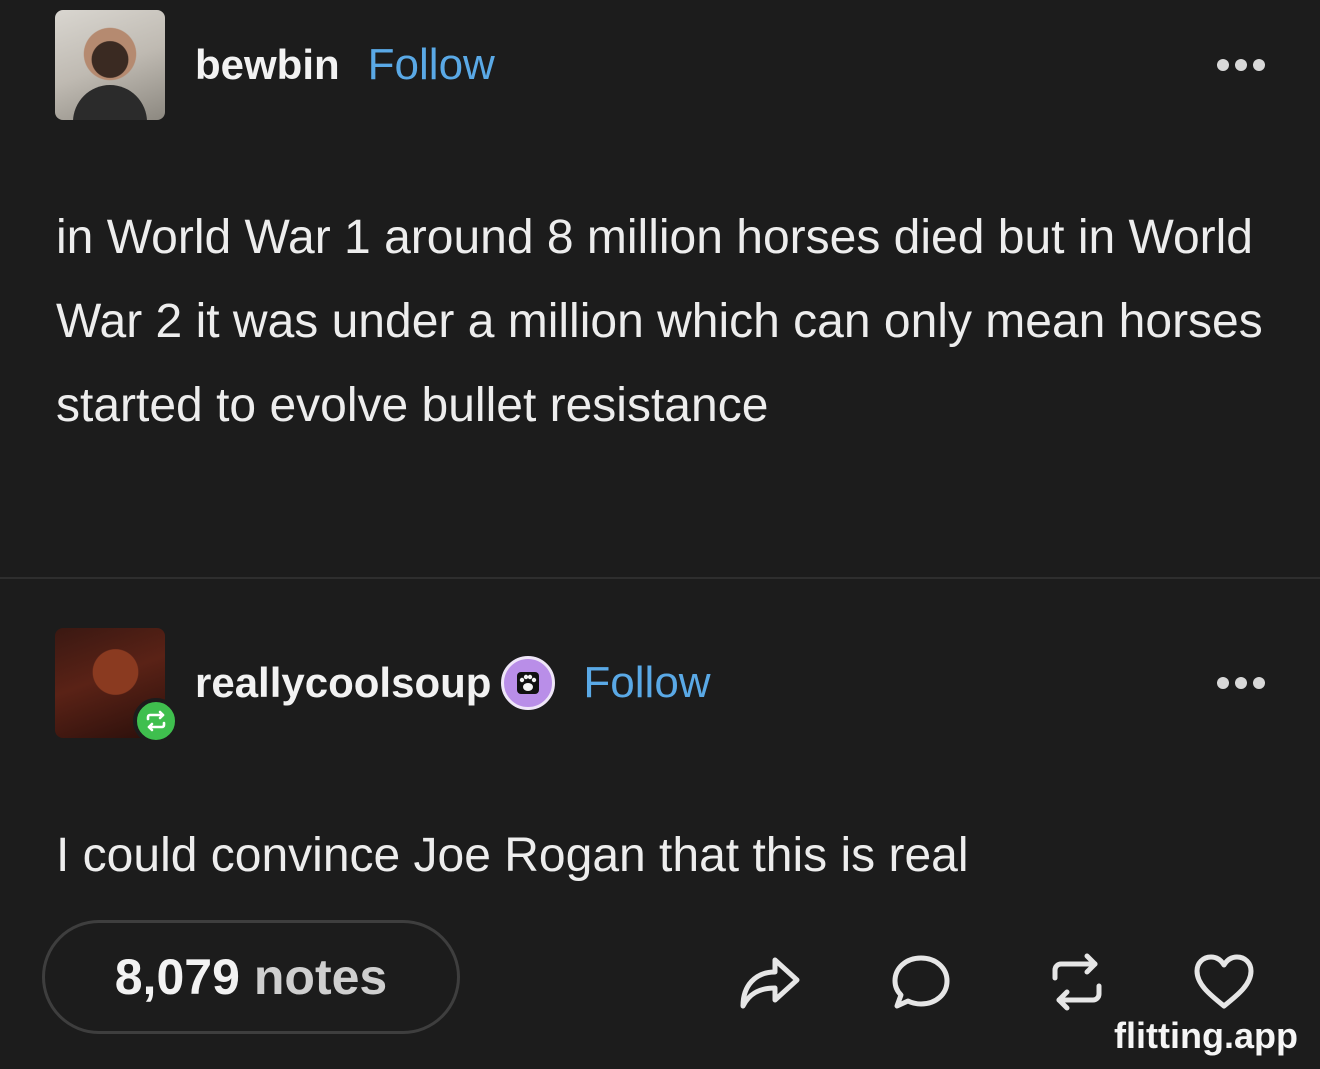 The height and width of the screenshot is (1069, 1320). I want to click on reply-icon, so click(921, 982).